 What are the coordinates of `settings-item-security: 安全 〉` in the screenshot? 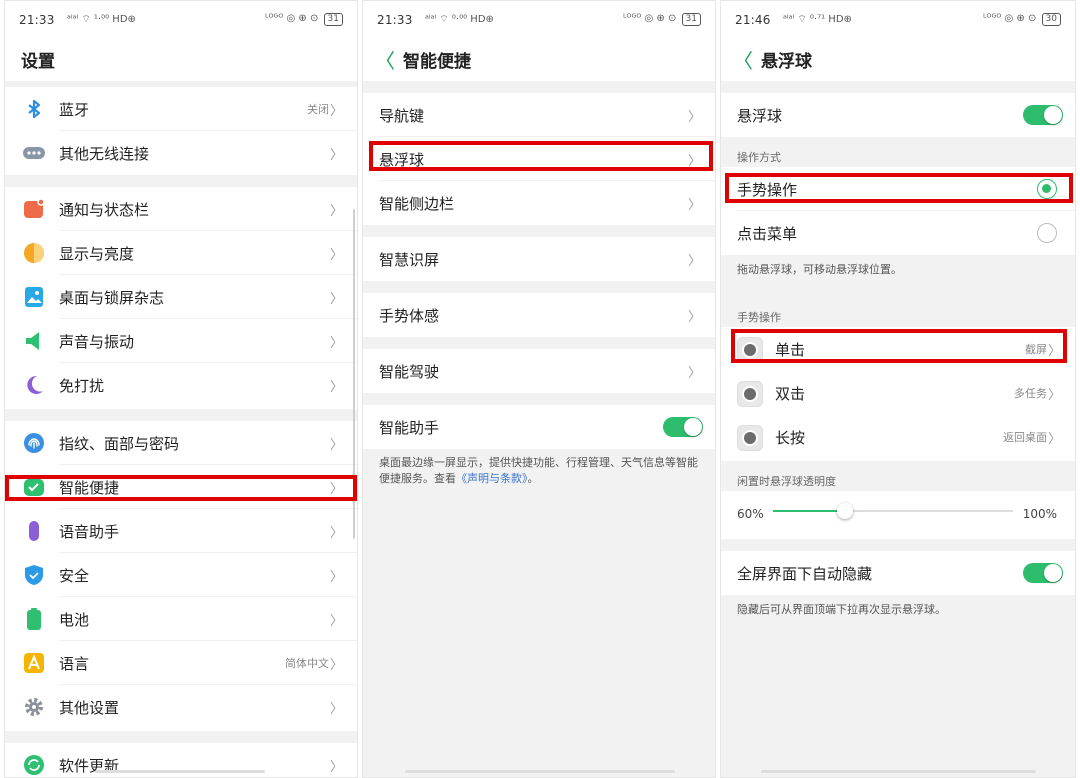 It's located at (181, 575).